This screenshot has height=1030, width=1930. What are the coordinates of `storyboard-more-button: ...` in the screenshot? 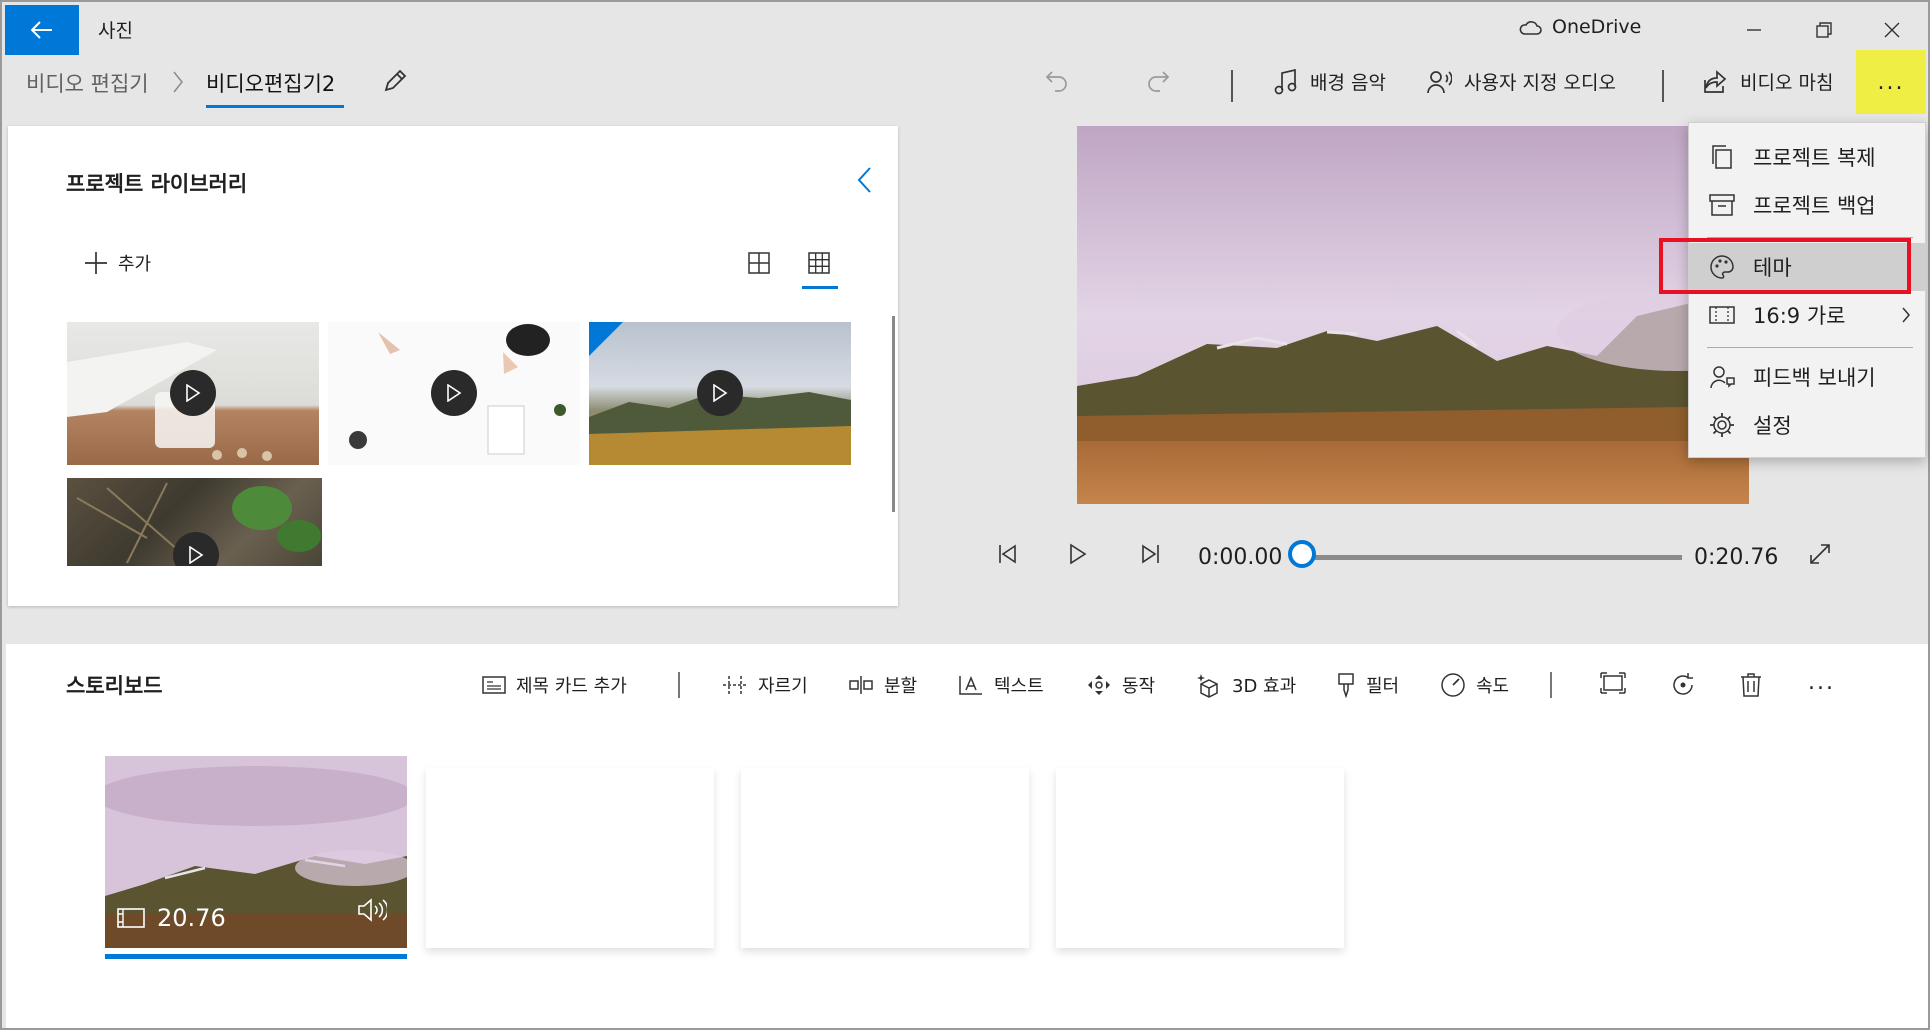 It's located at (1821, 682).